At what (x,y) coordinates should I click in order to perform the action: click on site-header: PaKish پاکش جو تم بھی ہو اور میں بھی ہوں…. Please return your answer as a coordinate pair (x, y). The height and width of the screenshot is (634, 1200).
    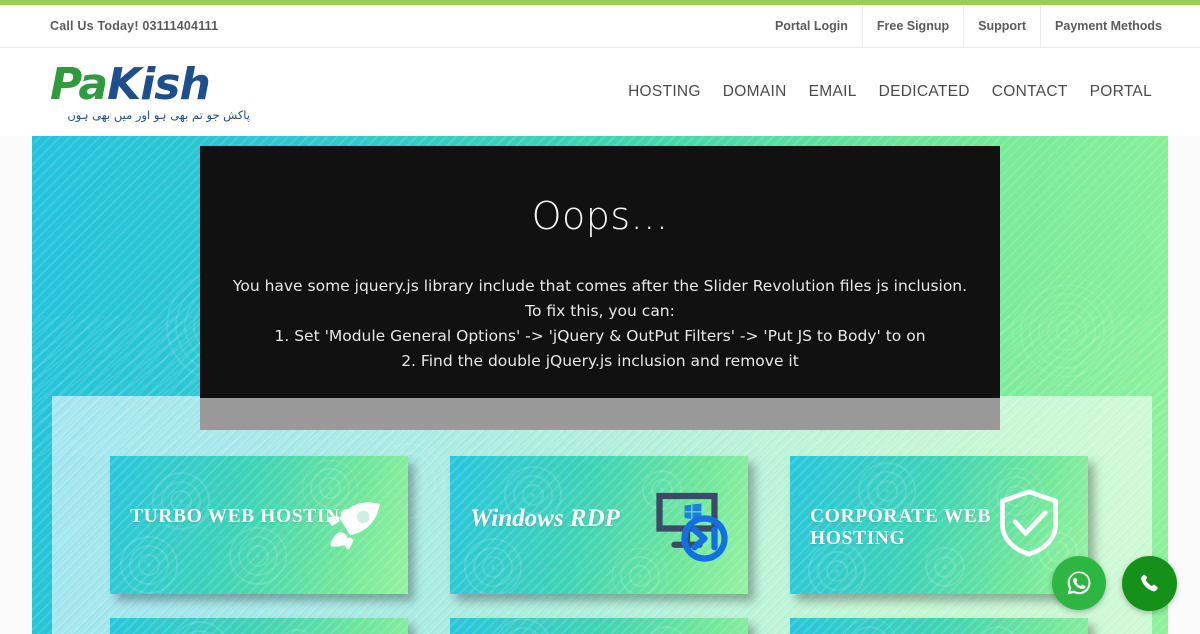
    Looking at the image, I should click on (600, 92).